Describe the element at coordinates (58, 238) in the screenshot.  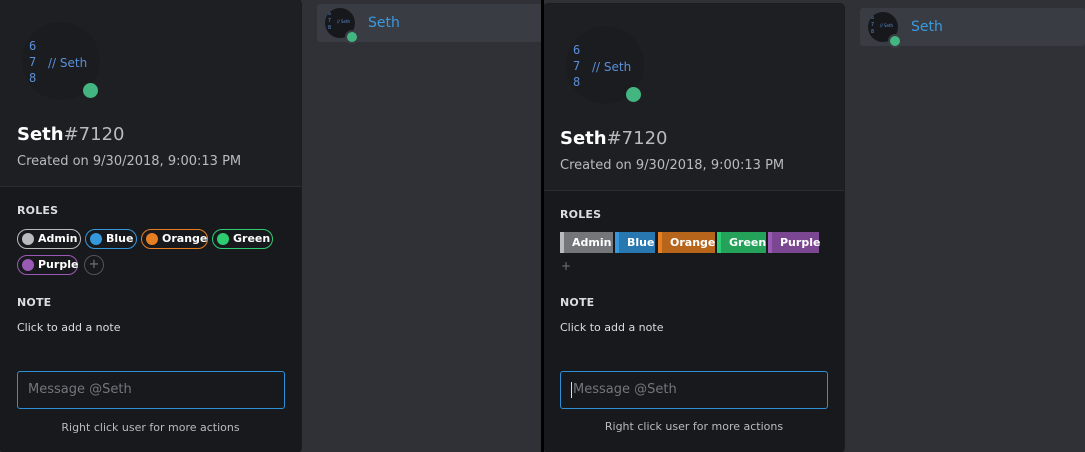
I see `role-label: Admin` at that location.